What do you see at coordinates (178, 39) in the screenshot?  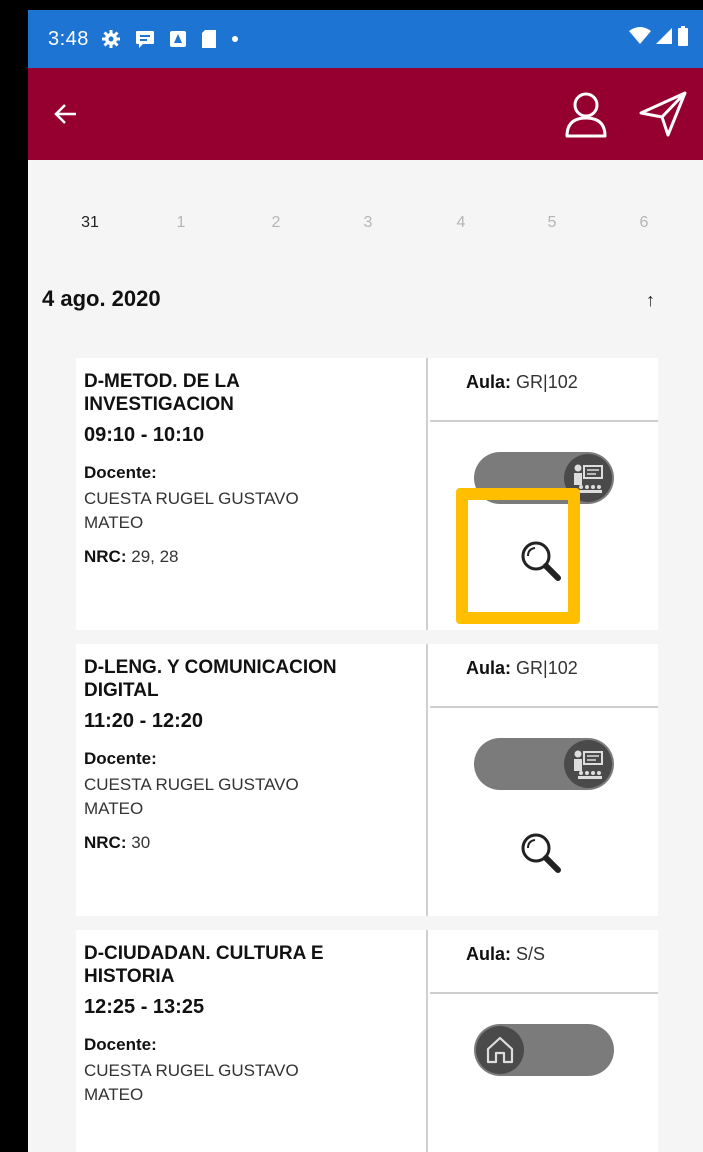 I see `app-notification-icon` at bounding box center [178, 39].